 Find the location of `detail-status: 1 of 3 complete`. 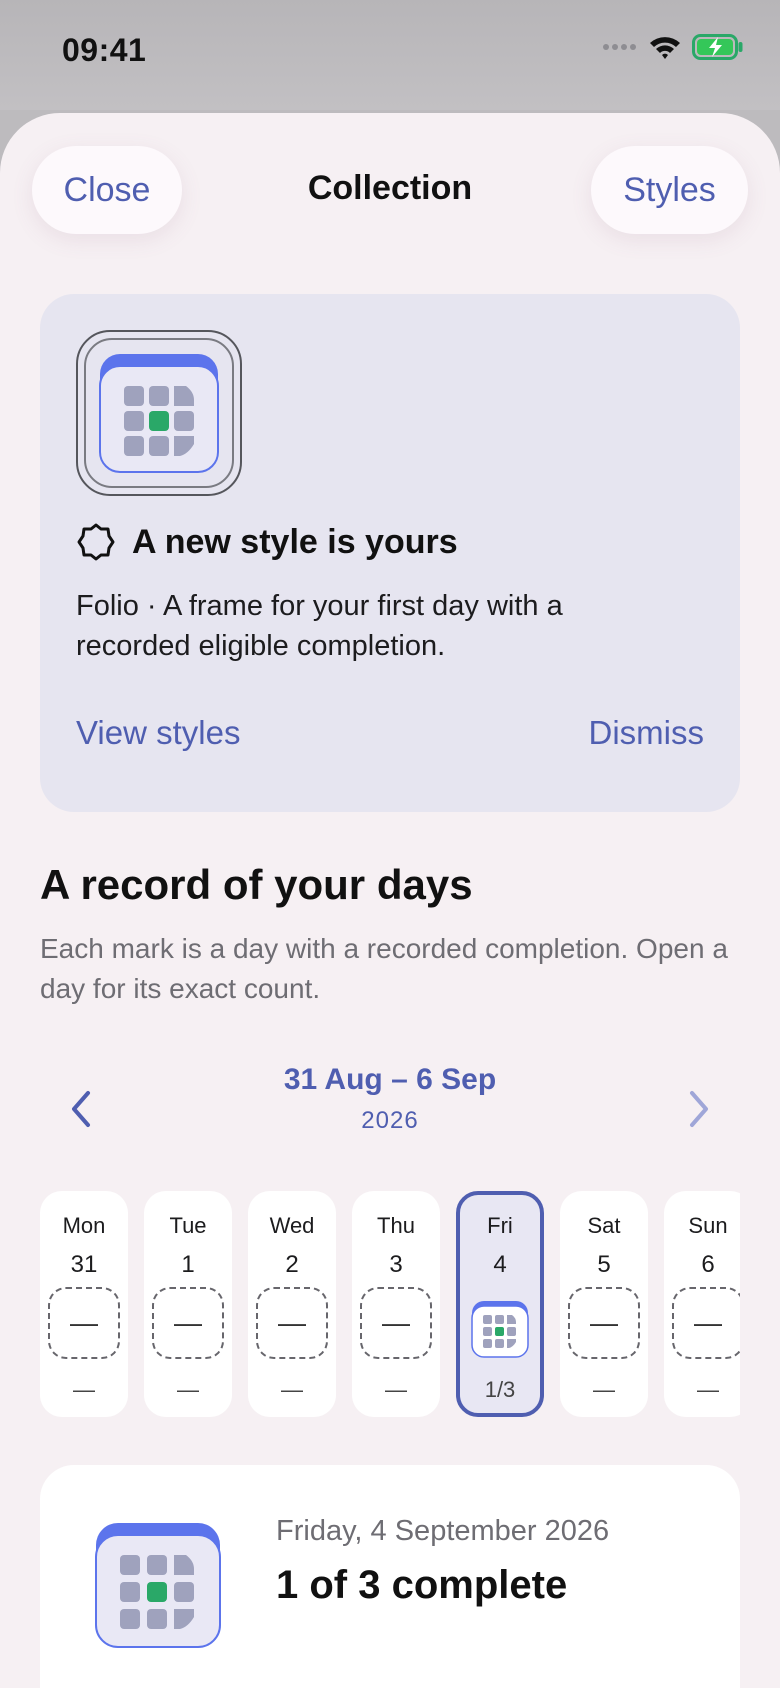

detail-status: 1 of 3 complete is located at coordinates (422, 1585).